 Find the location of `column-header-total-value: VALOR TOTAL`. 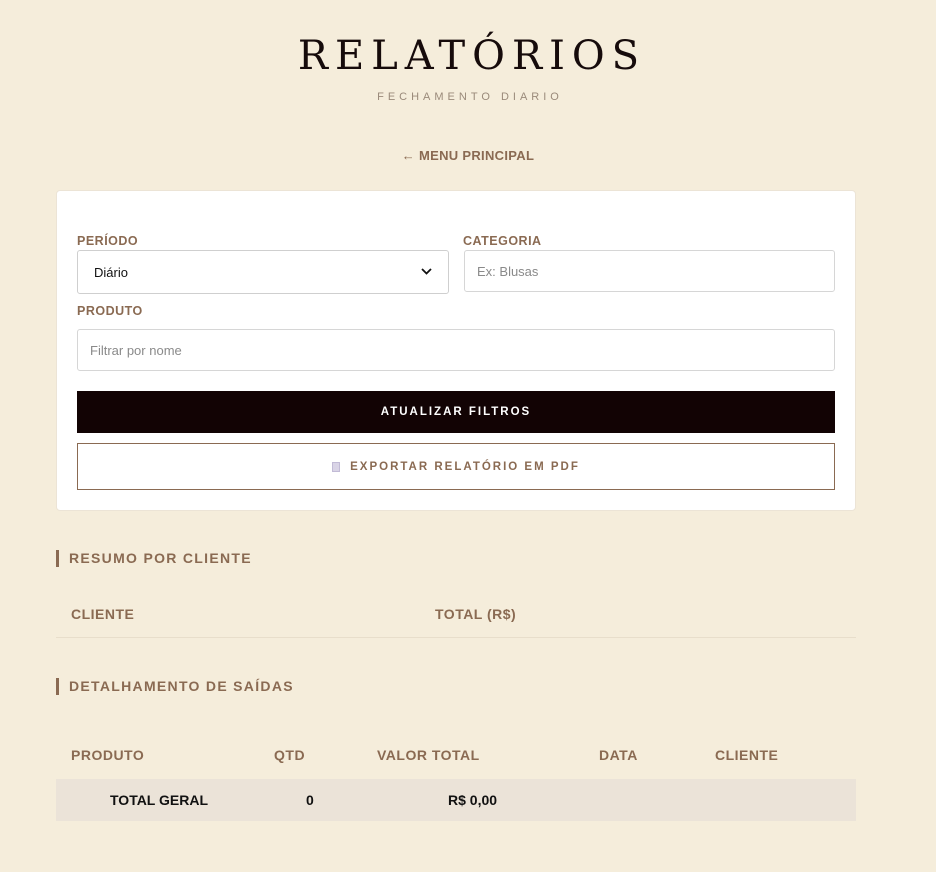

column-header-total-value: VALOR TOTAL is located at coordinates (428, 755).